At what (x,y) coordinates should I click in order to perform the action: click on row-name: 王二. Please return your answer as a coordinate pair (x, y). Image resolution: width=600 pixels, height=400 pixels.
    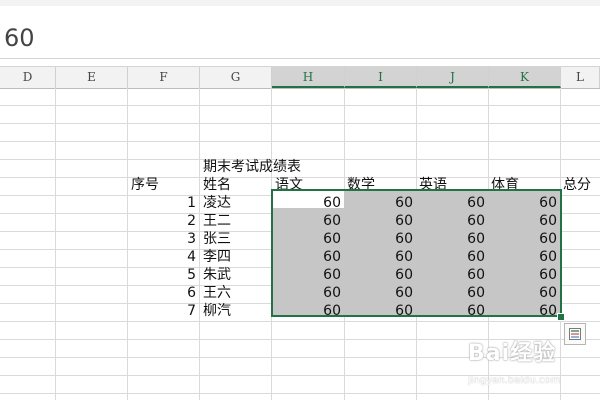
    Looking at the image, I should click on (217, 221).